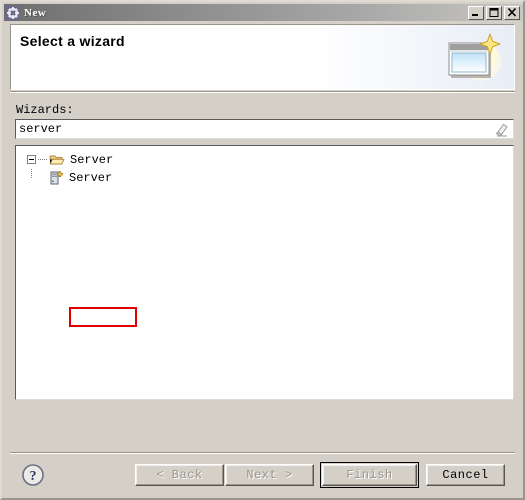  I want to click on eraser-icon, so click(502, 129).